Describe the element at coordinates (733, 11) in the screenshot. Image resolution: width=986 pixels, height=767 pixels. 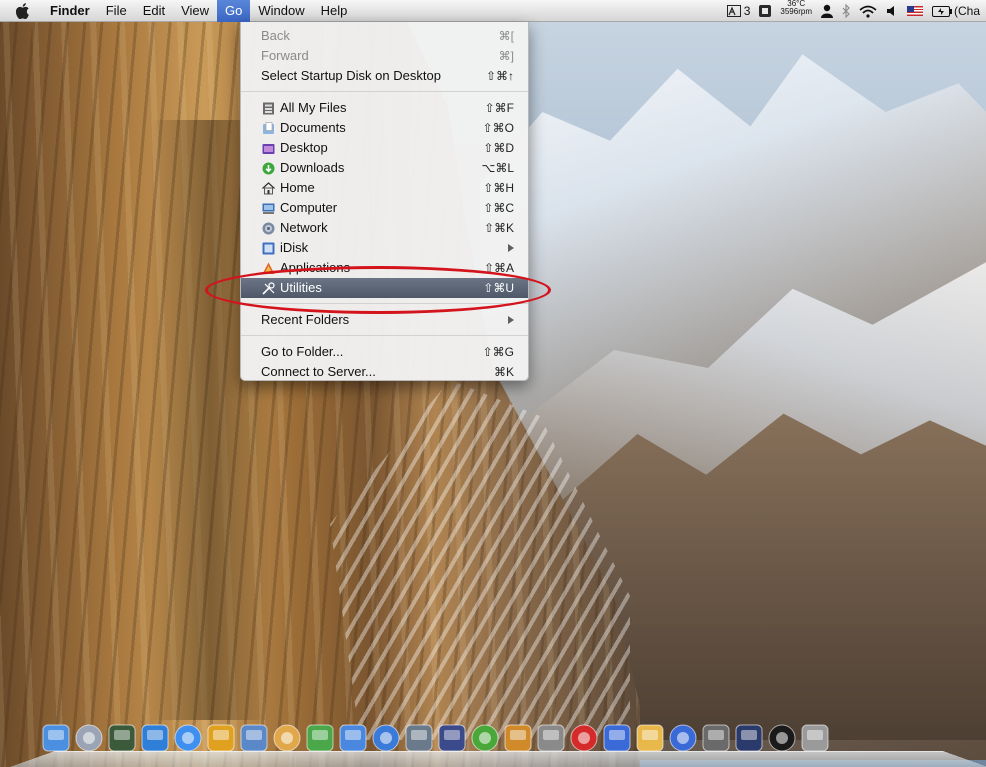
I see `spaces-icon` at that location.